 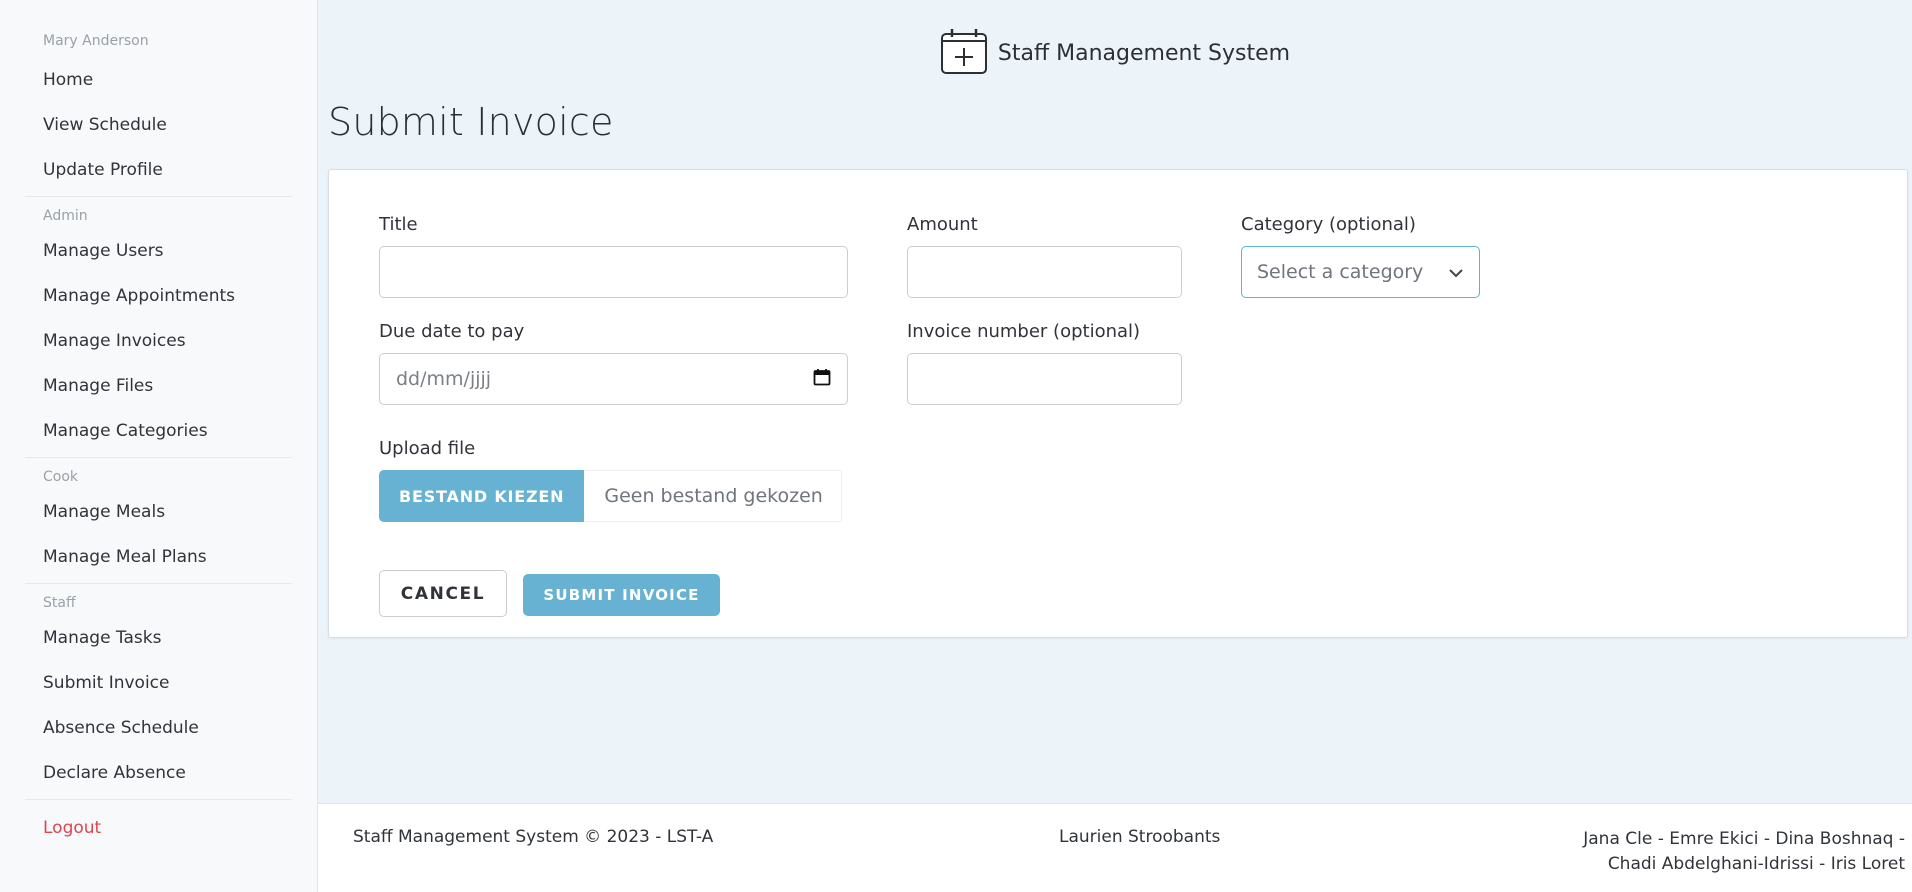 What do you see at coordinates (533, 837) in the screenshot?
I see `footer-copyright: Staff Management System © 2023 - LST-A` at bounding box center [533, 837].